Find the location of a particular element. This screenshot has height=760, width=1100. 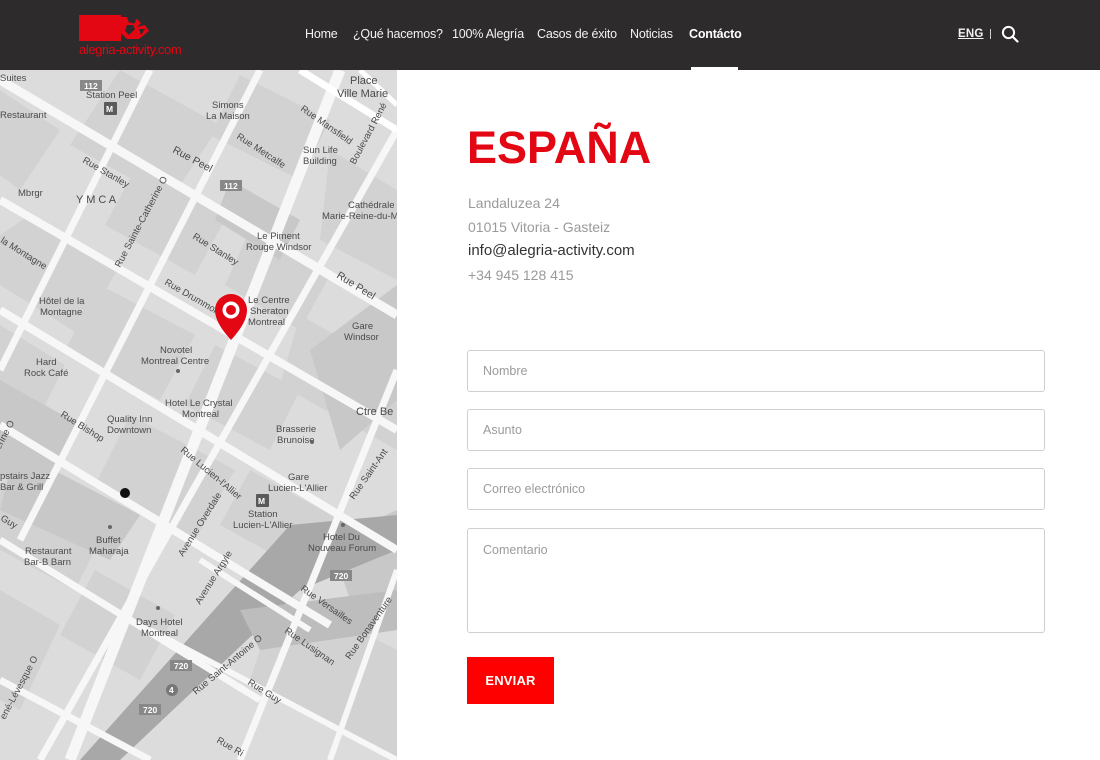

map-label: Y M C A is located at coordinates (96, 200).